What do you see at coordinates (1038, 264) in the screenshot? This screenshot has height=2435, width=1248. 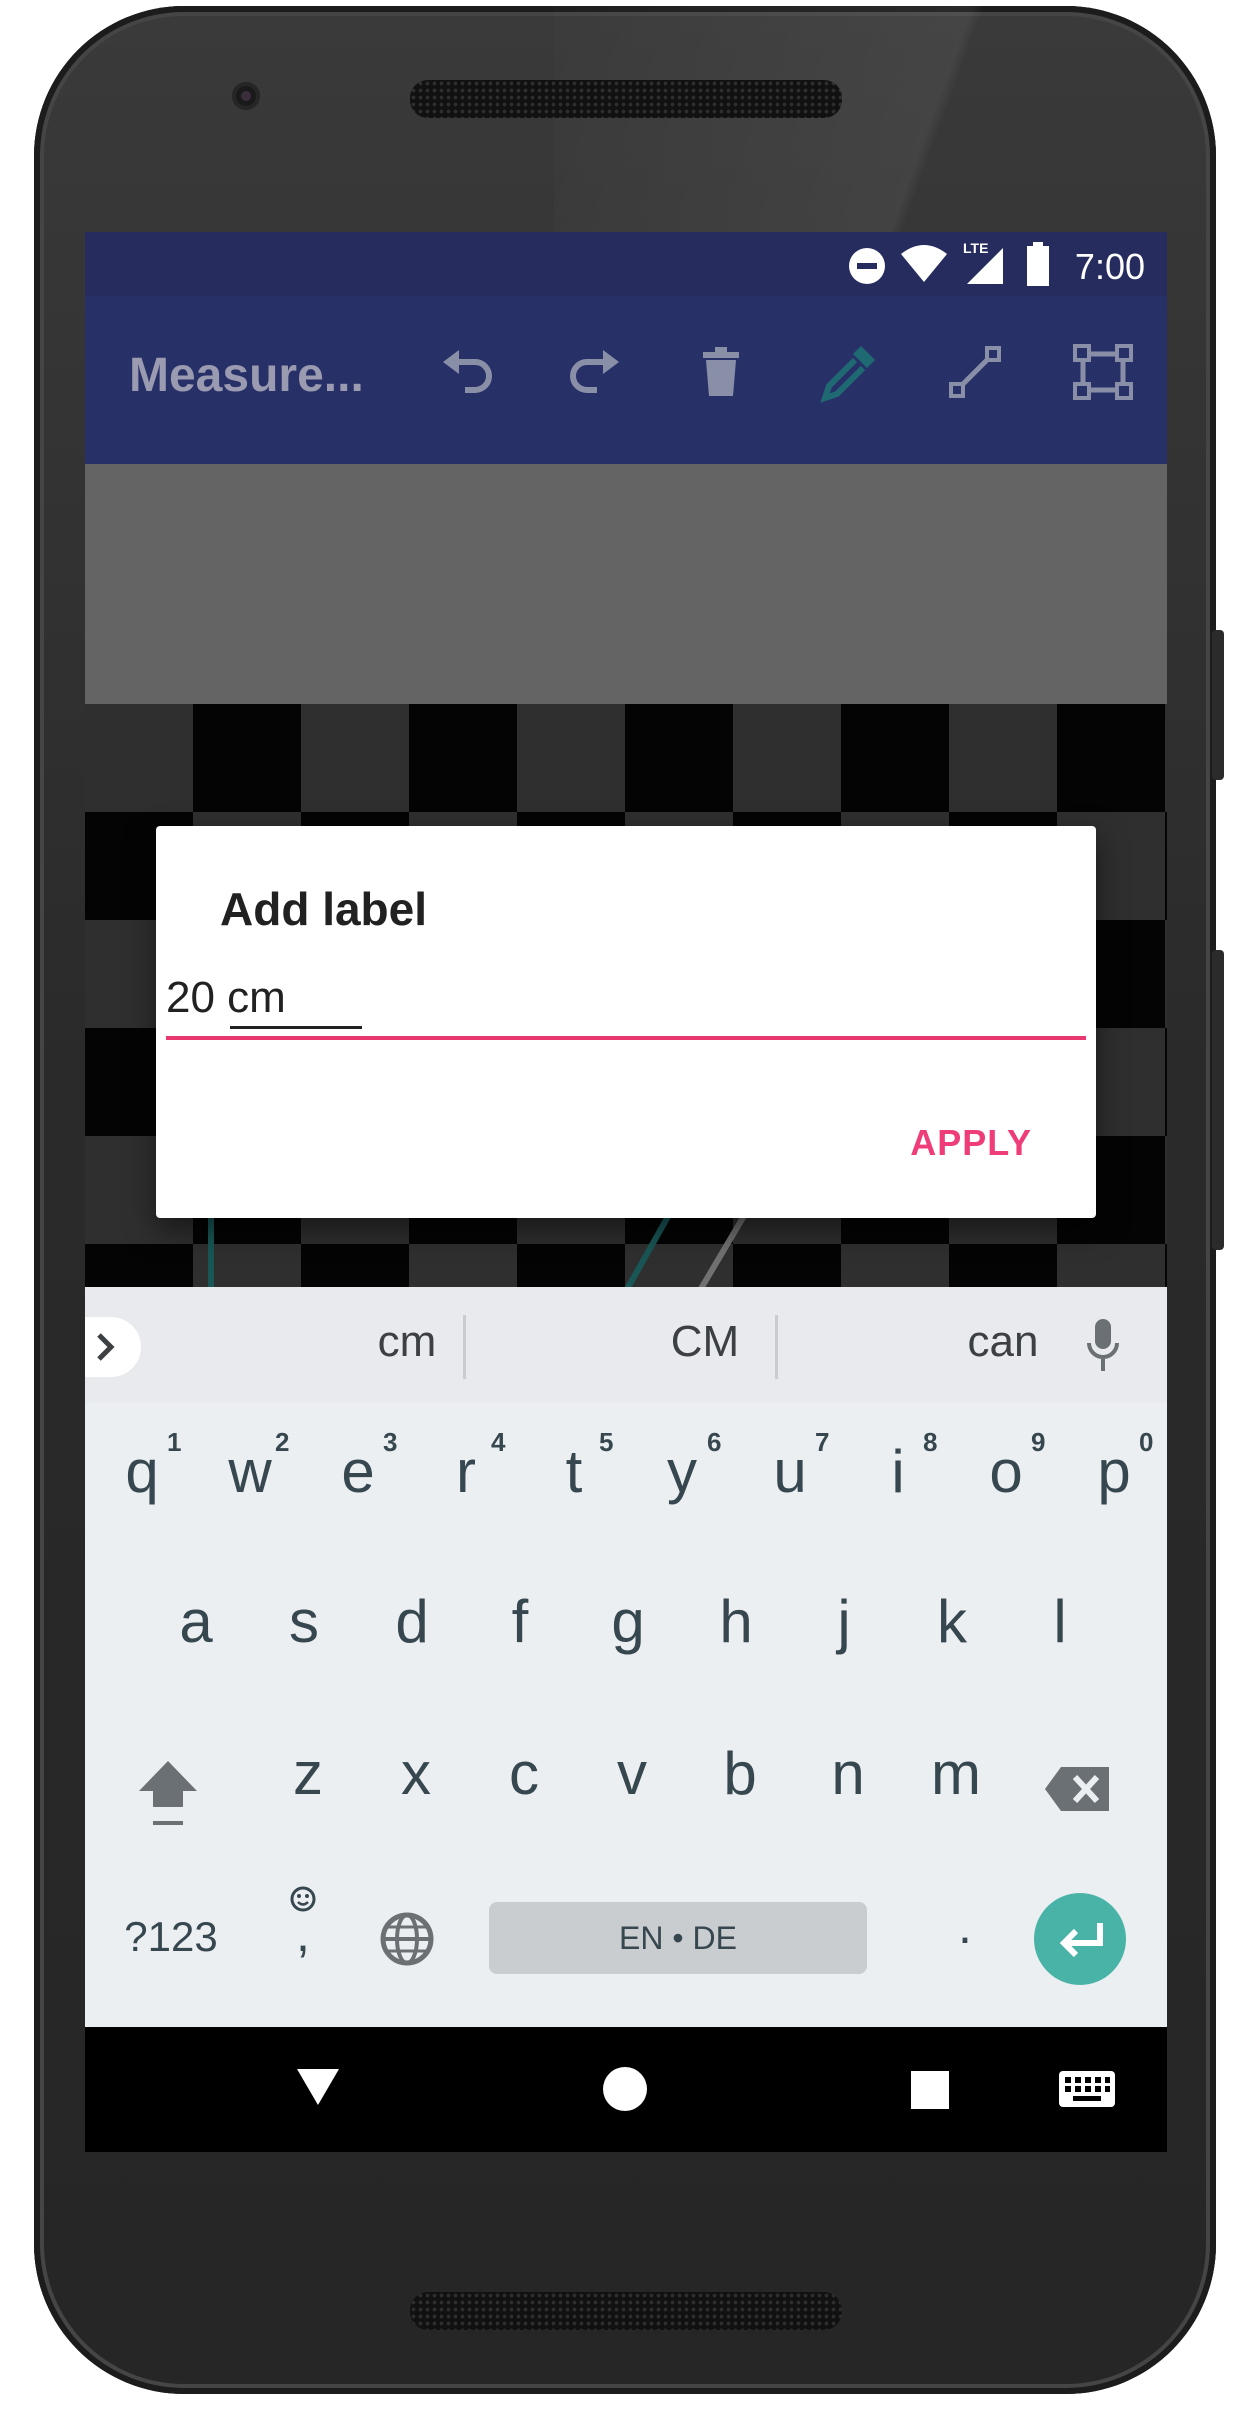 I see `battery-icon` at bounding box center [1038, 264].